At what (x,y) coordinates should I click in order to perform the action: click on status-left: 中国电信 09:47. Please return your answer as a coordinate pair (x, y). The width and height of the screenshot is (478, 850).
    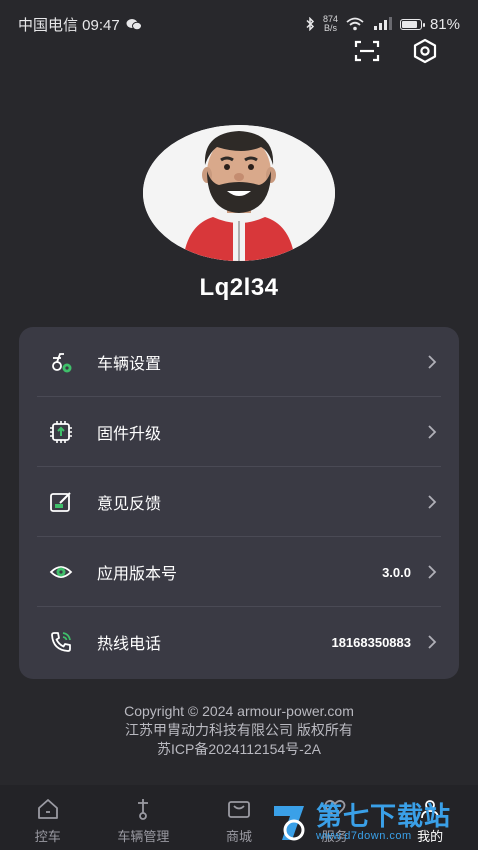
    Looking at the image, I should click on (80, 24).